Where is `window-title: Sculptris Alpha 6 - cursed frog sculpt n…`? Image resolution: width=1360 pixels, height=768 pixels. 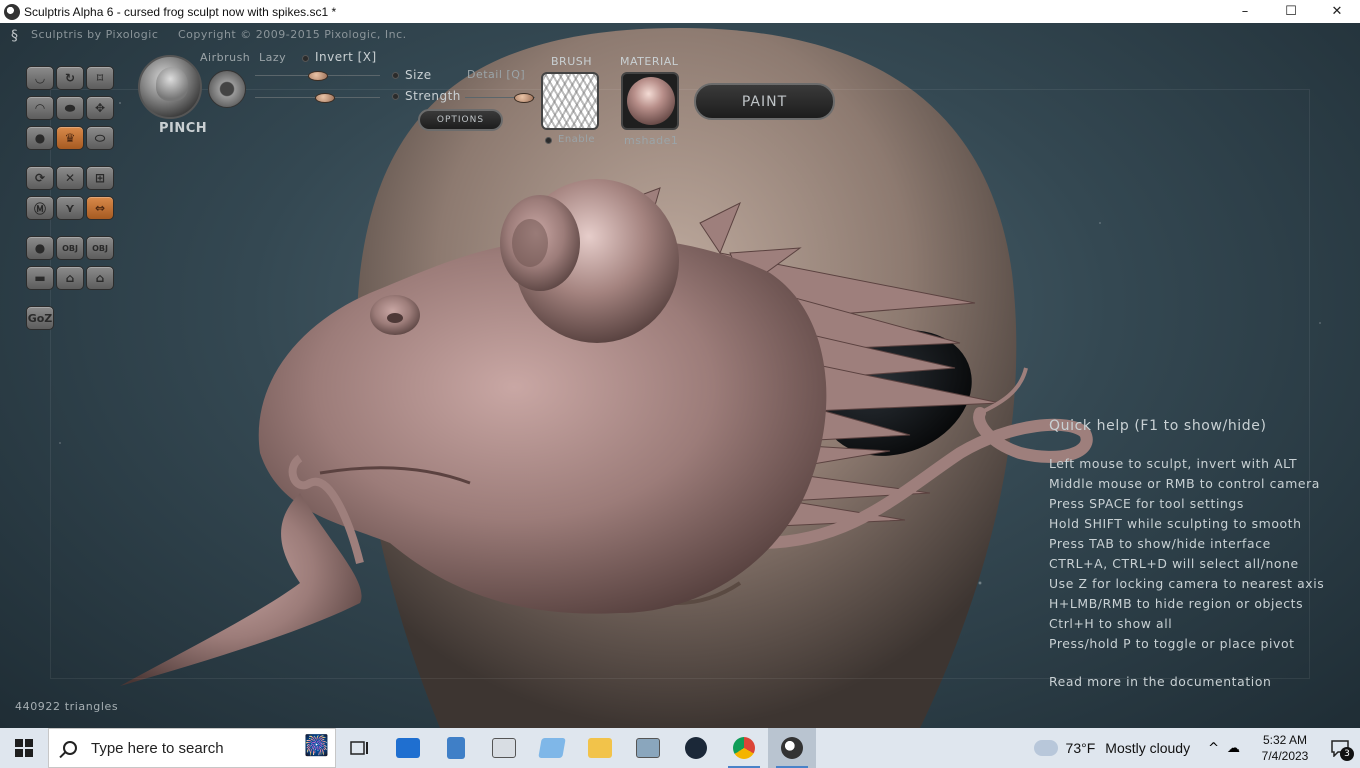 window-title: Sculptris Alpha 6 - cursed frog sculpt n… is located at coordinates (180, 11).